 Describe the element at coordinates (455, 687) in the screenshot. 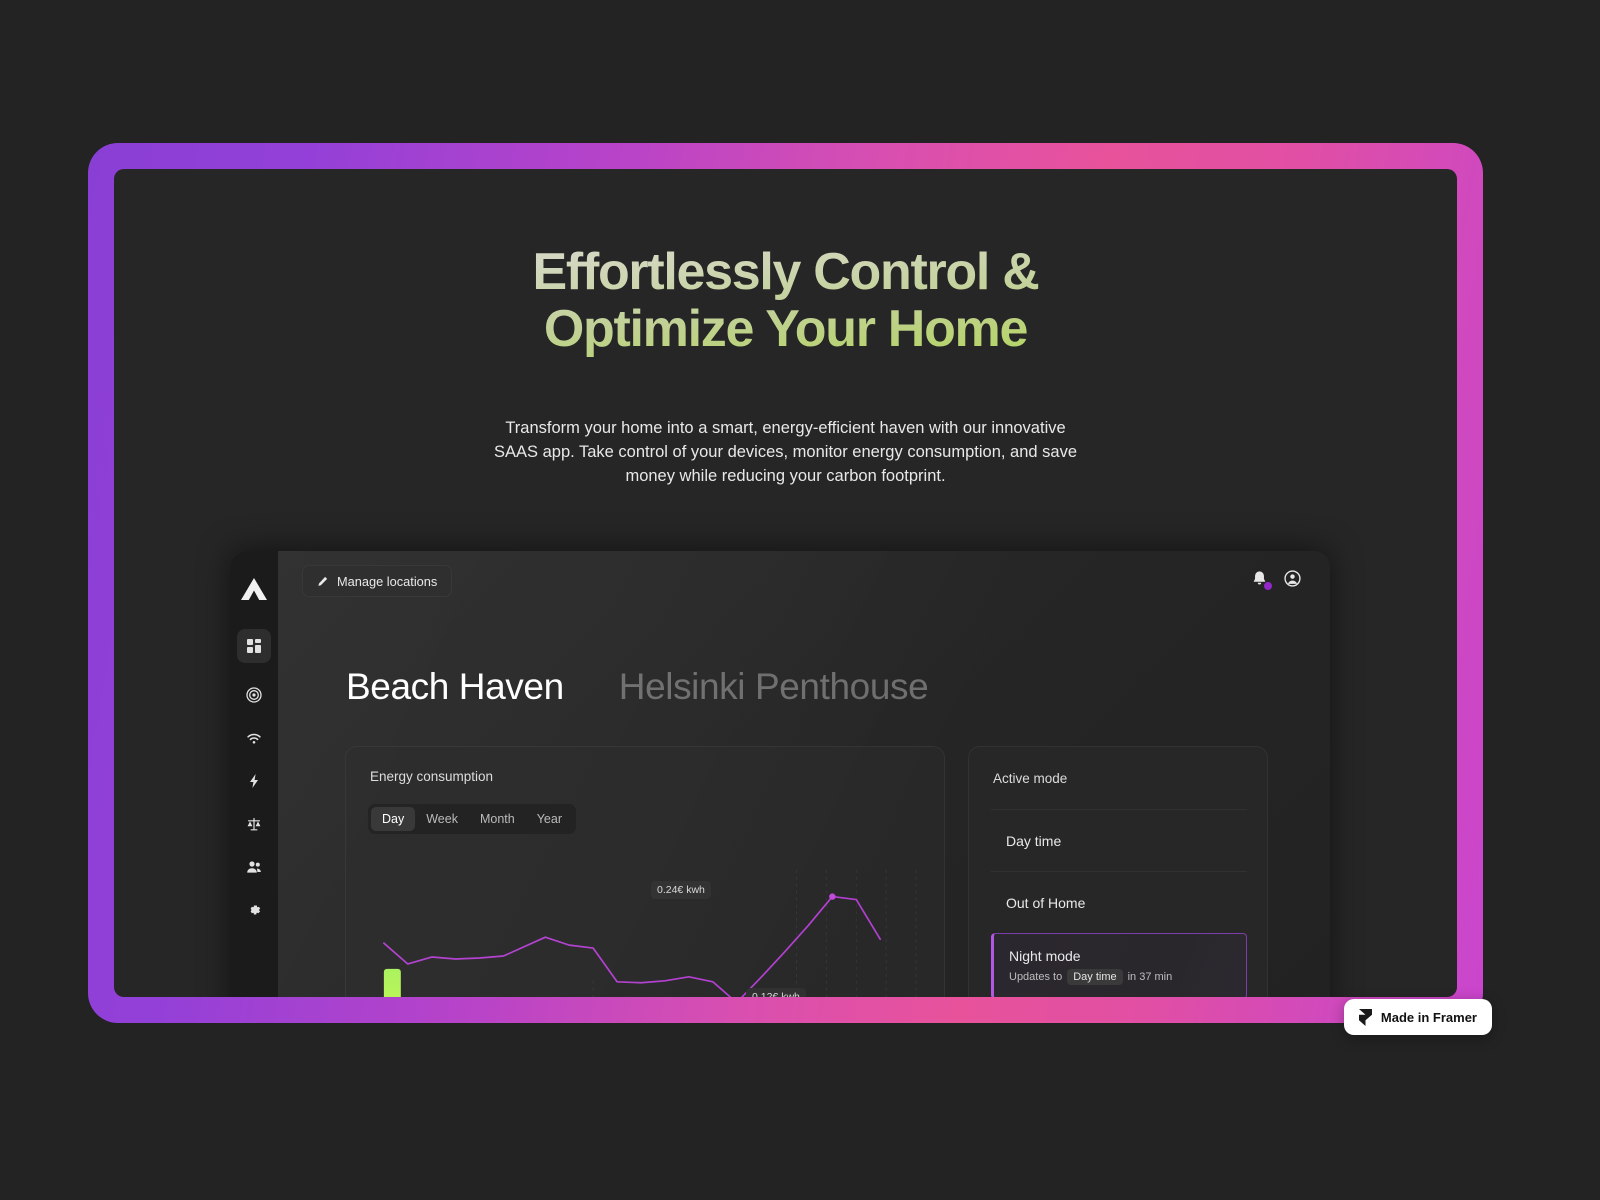

I see `location-tab-active: Beach Haven` at that location.